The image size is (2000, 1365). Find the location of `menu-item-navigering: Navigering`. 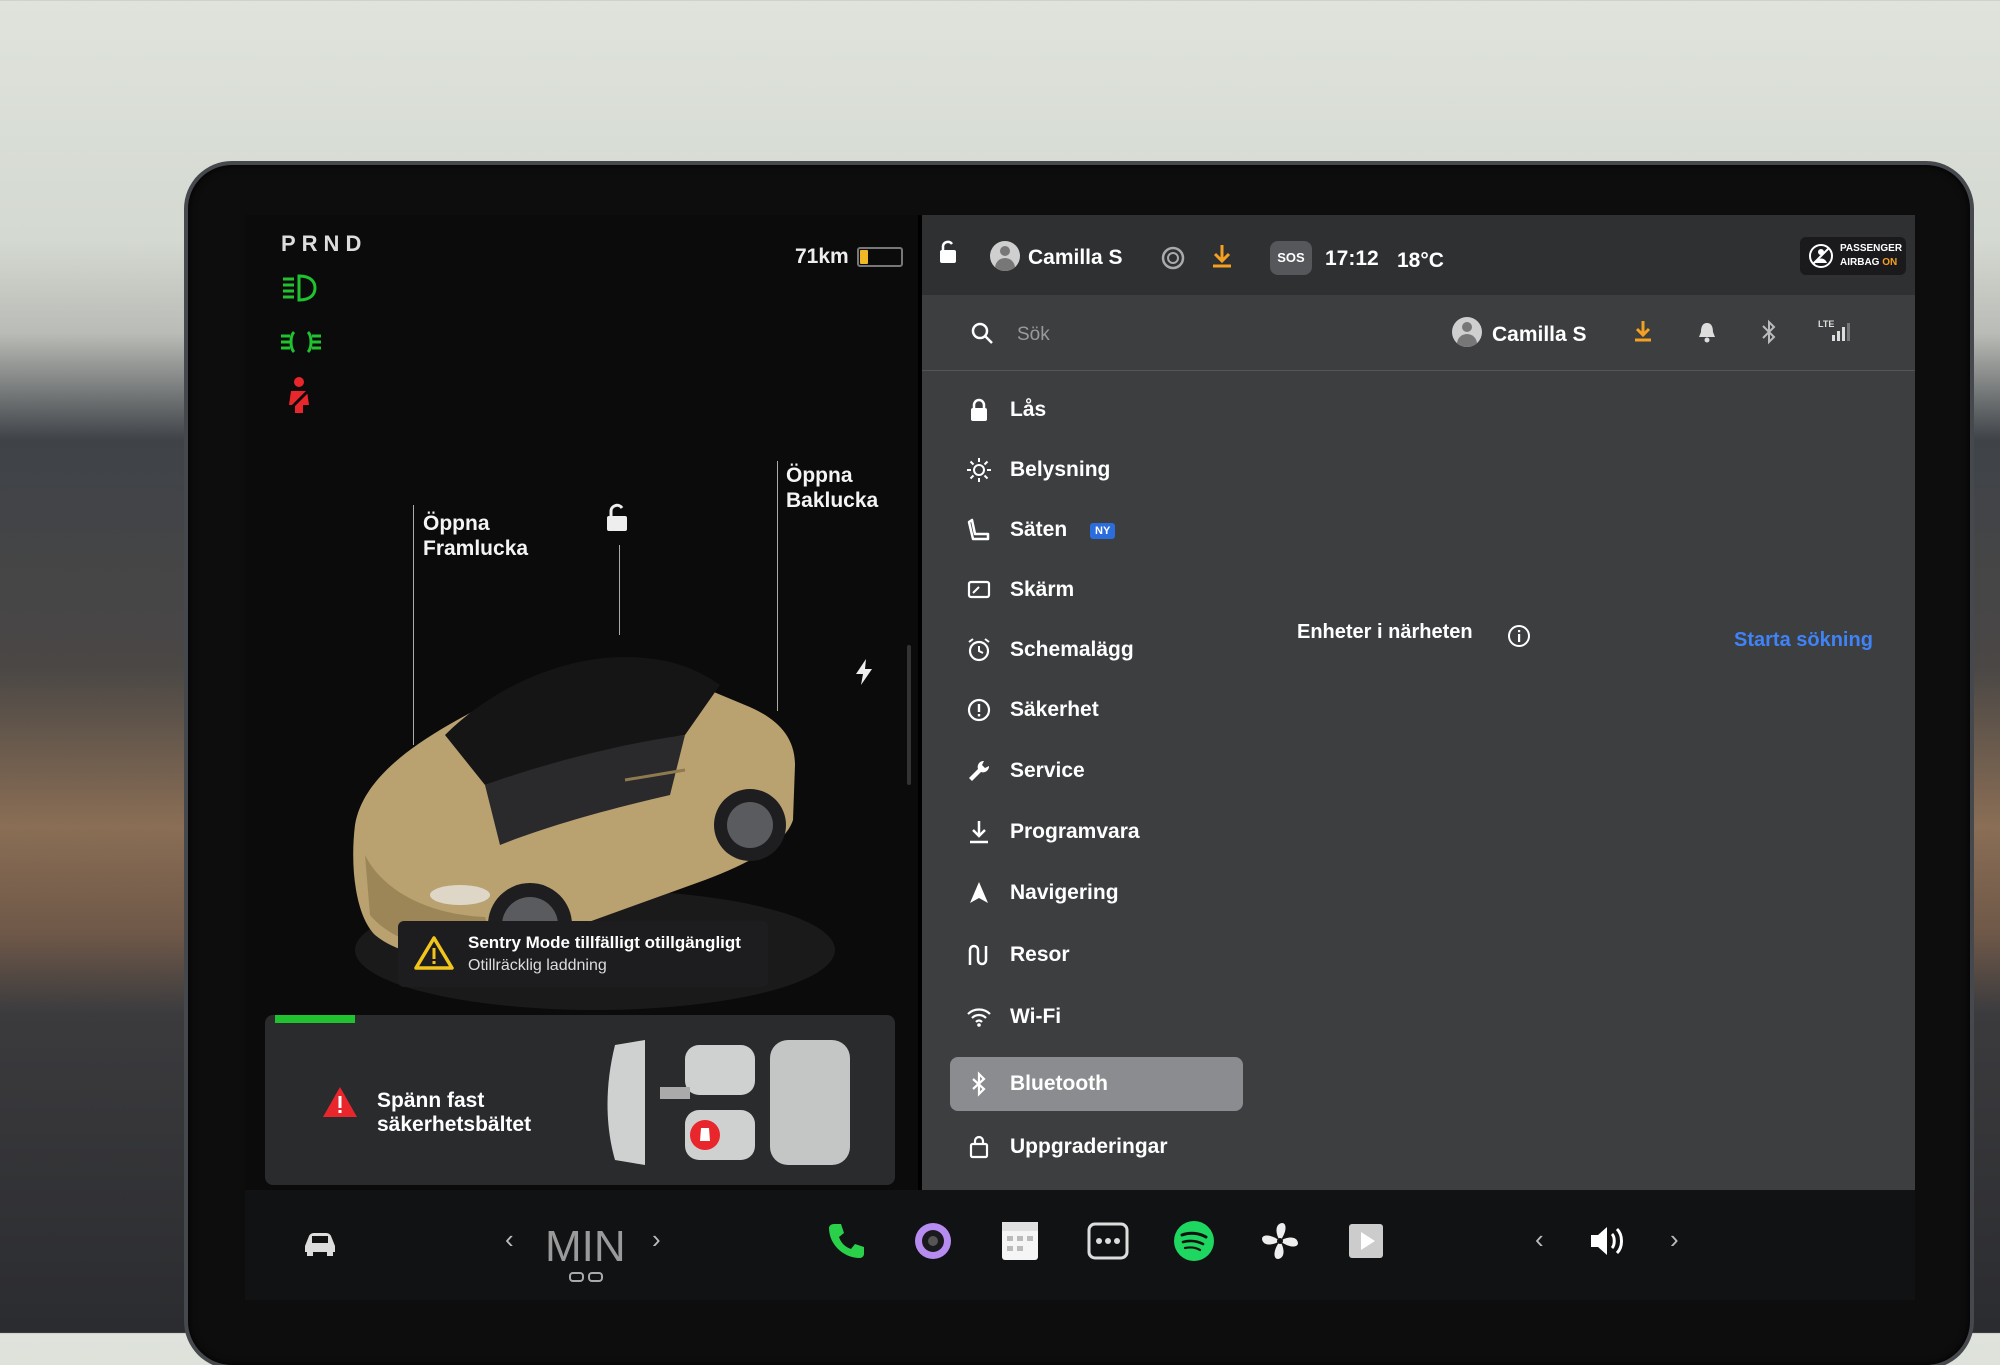

menu-item-navigering: Navigering is located at coordinates (1096, 893).